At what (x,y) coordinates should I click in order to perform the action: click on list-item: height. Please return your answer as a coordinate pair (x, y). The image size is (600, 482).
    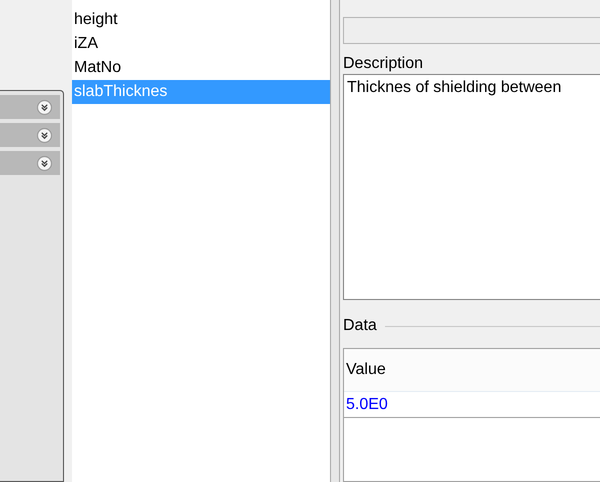
    Looking at the image, I should click on (201, 20).